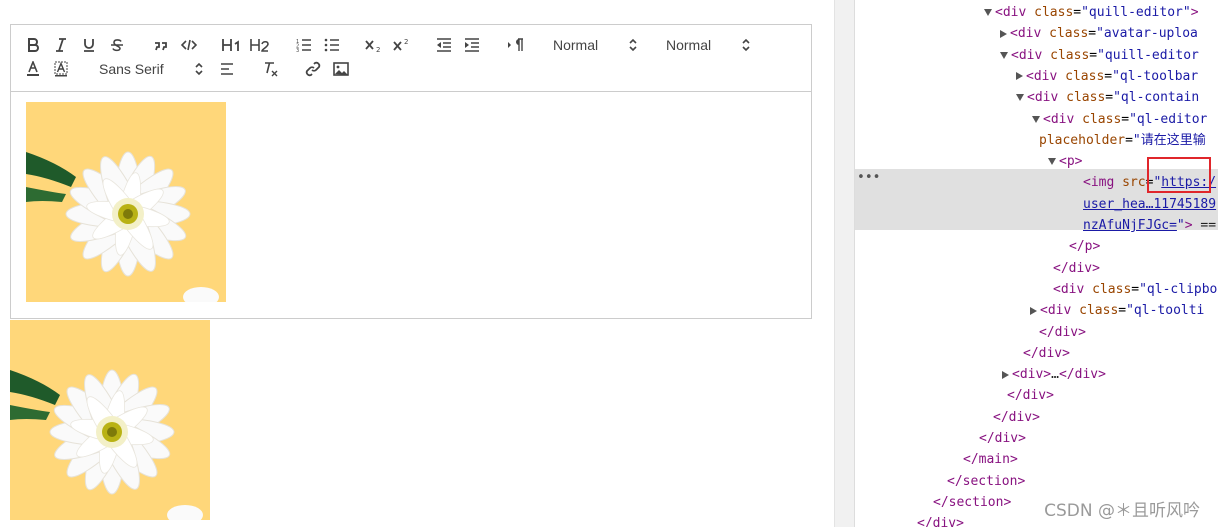 The image size is (1218, 527). I want to click on red-annotation-box, so click(1179, 175).